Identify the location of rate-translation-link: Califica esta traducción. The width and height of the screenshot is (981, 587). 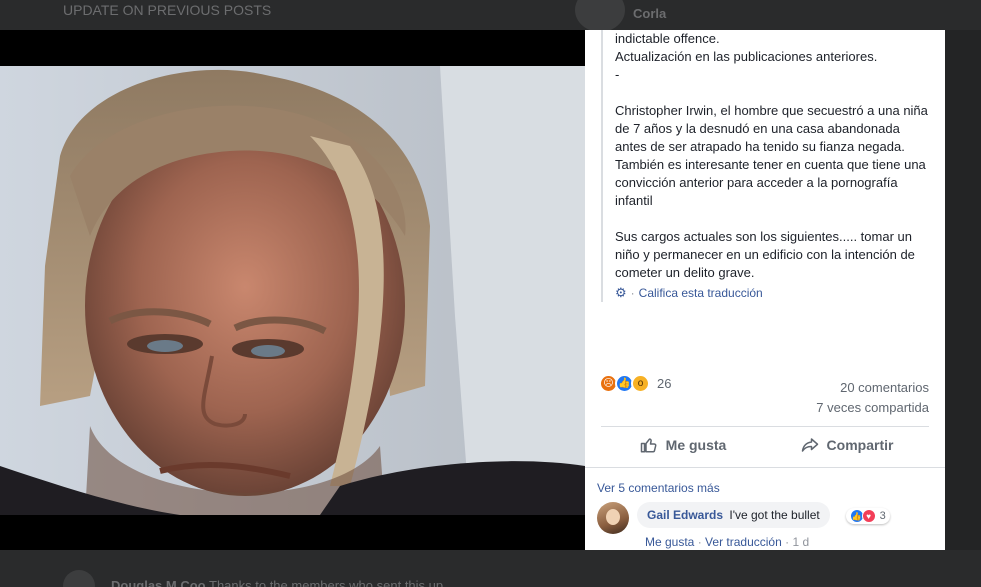
(701, 293).